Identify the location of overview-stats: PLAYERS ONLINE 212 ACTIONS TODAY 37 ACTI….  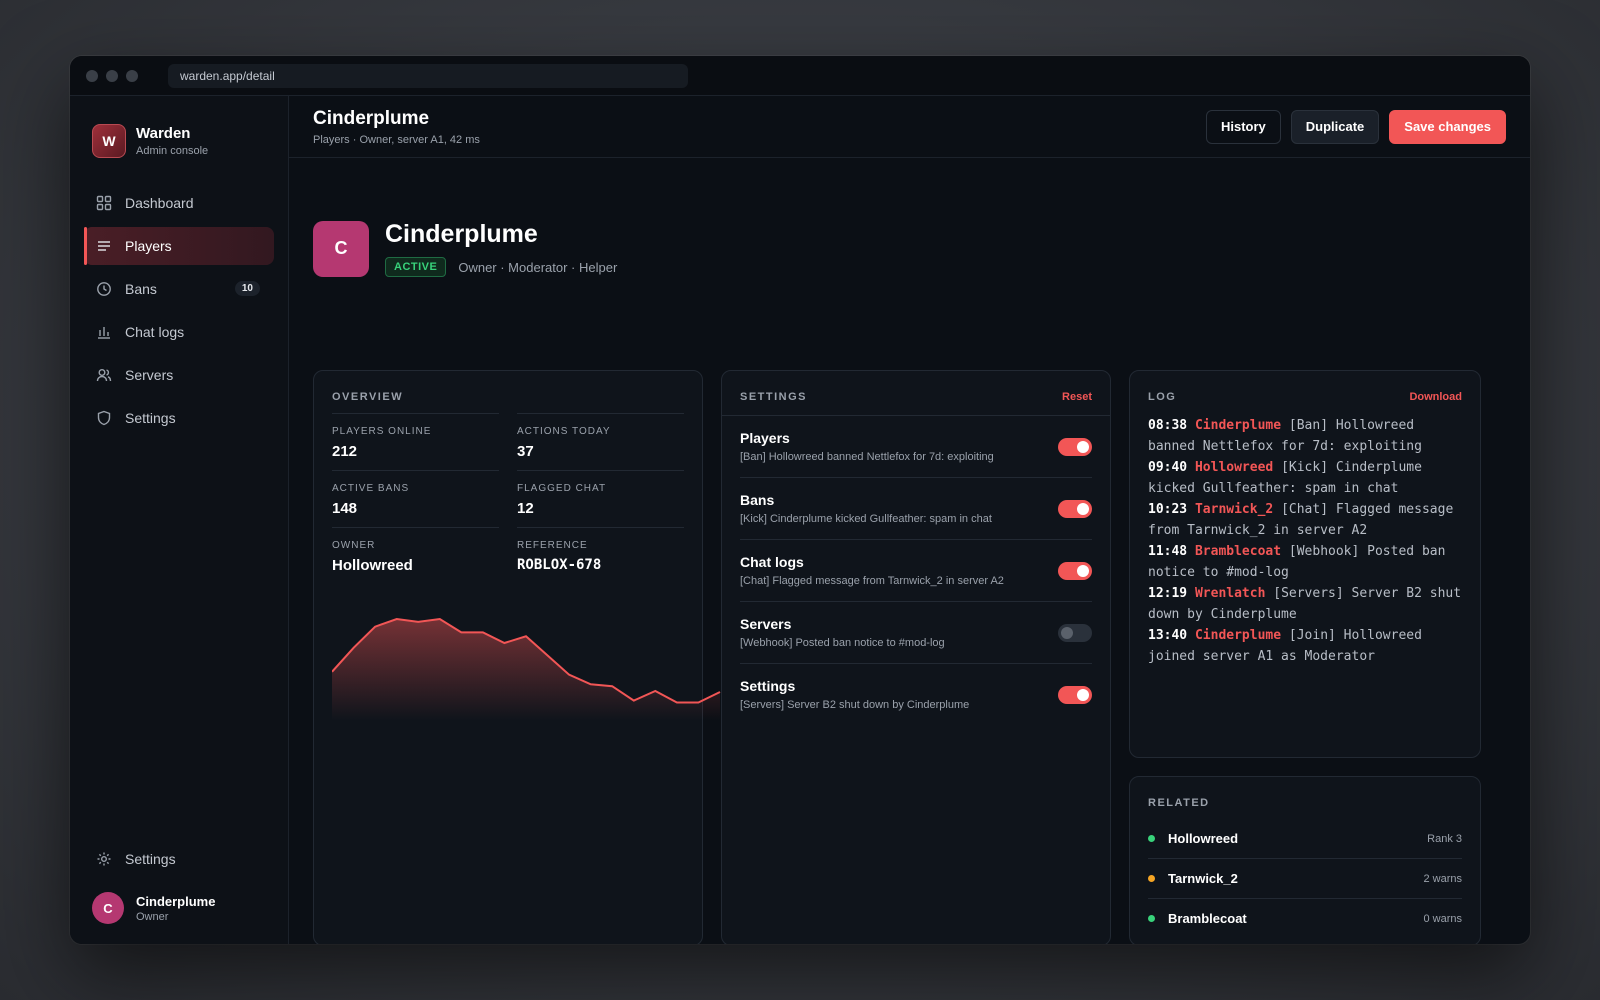
(508, 493).